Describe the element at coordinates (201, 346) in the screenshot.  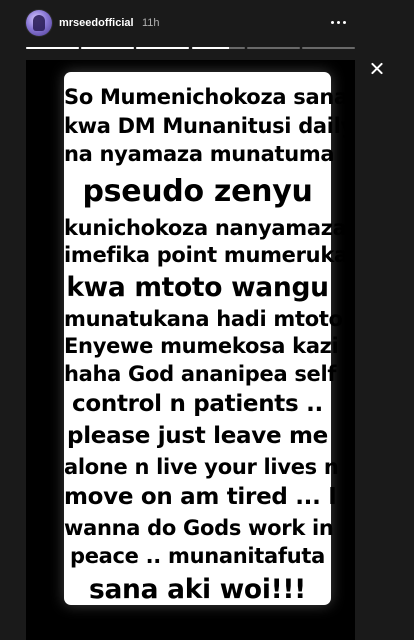
I see `story-line: Enyewe mumekosa kazi` at that location.